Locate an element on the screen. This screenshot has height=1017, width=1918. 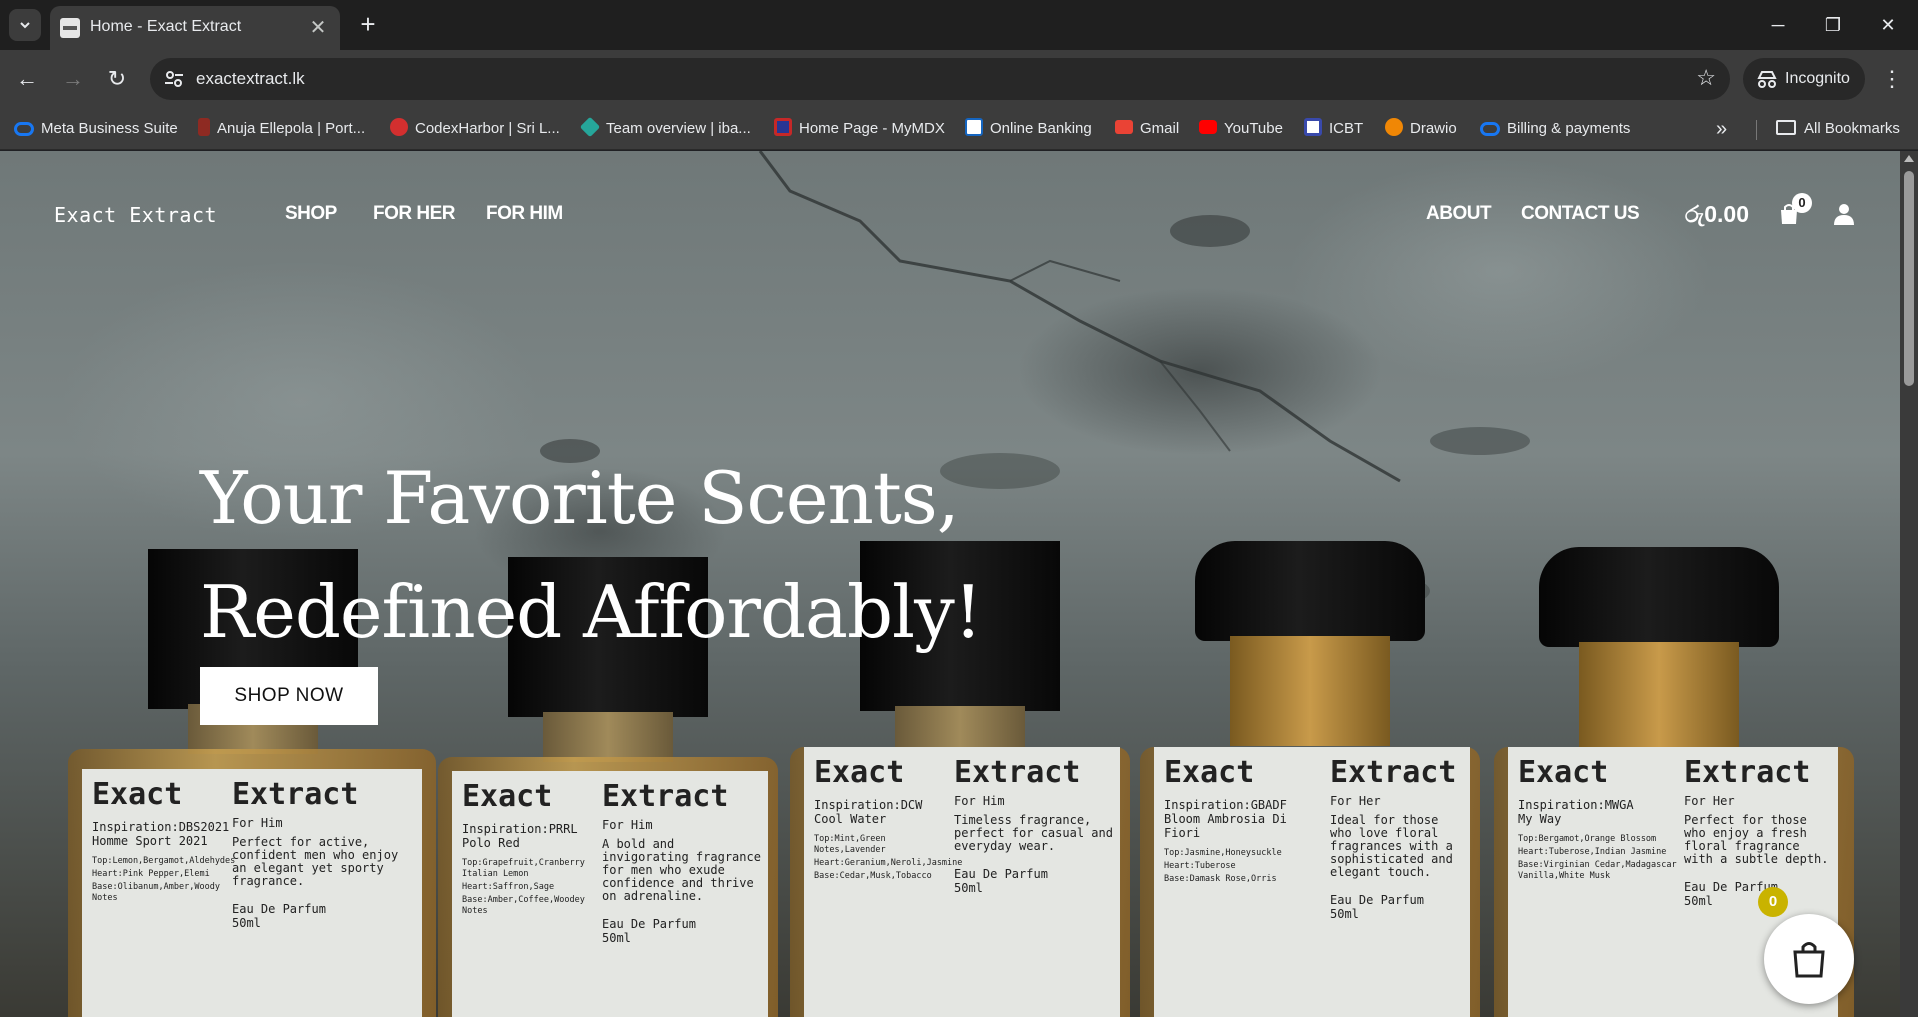
nav-contact-us: CONTACT US is located at coordinates (1580, 214).